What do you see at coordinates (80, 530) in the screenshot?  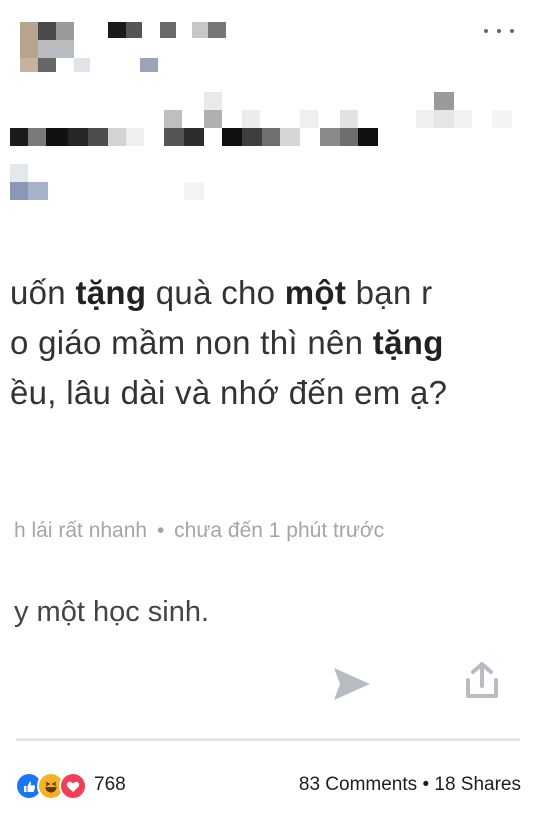 I see `author-name: h lái rất nhanh` at bounding box center [80, 530].